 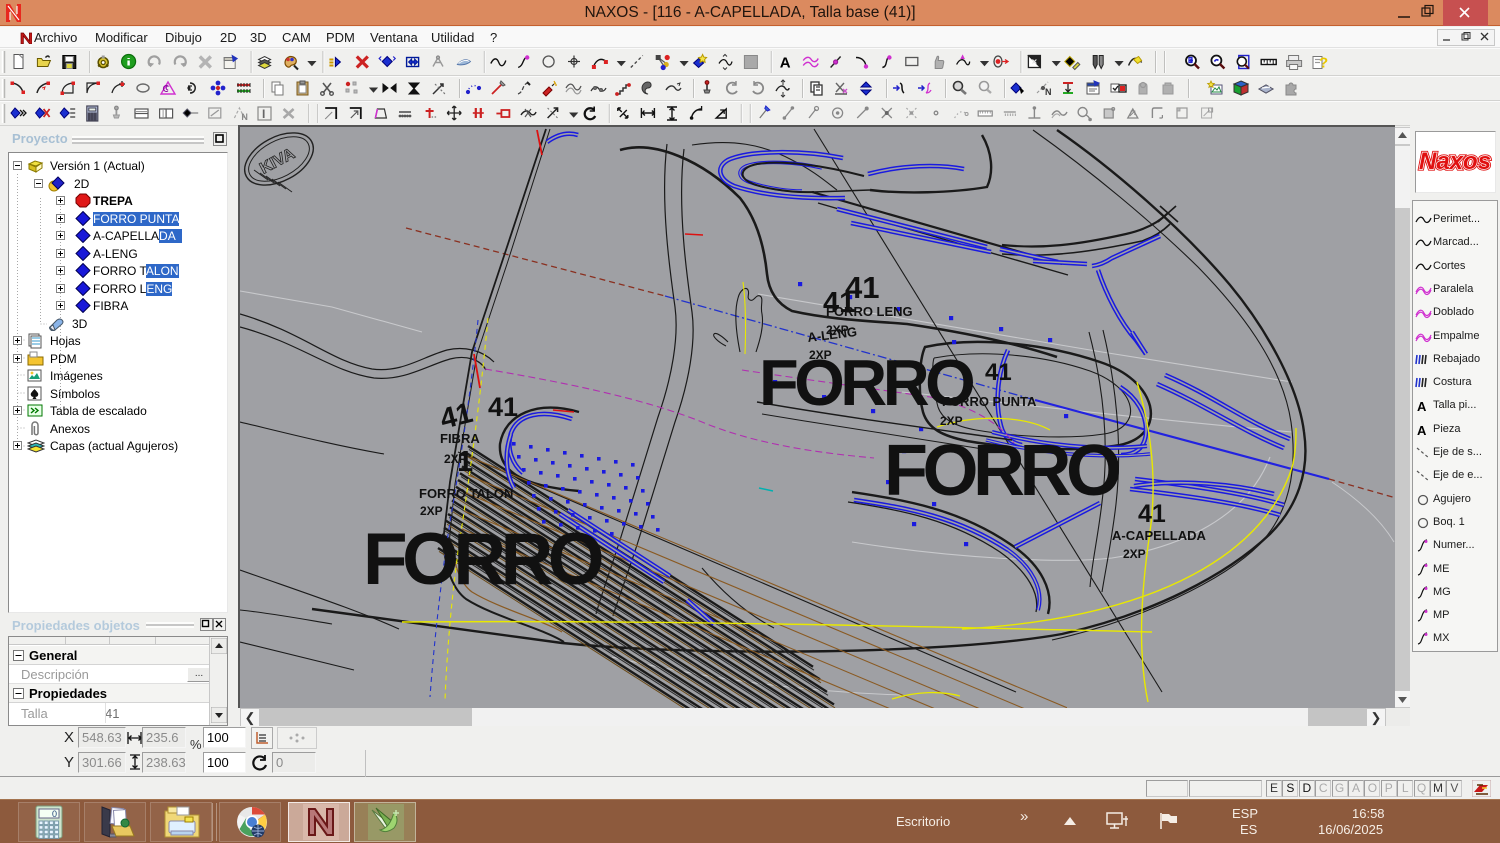 I want to click on svg-text: FORRO PUNTA, so click(x=989, y=401).